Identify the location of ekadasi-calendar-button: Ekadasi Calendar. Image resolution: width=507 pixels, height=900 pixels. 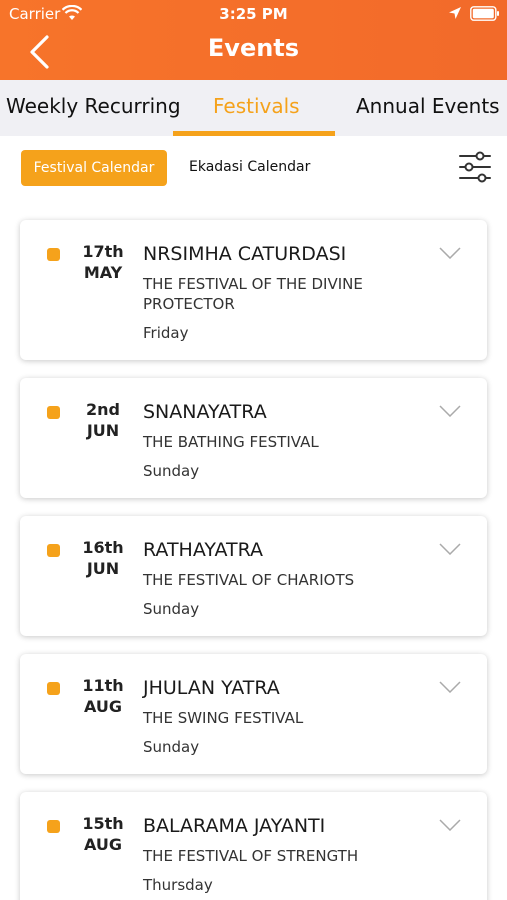
(249, 167).